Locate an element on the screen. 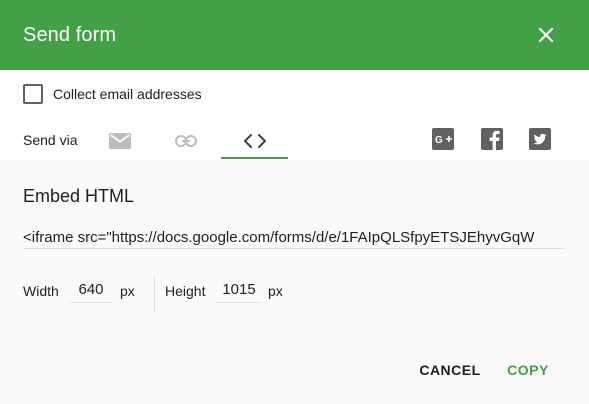  facebook-icon is located at coordinates (492, 139).